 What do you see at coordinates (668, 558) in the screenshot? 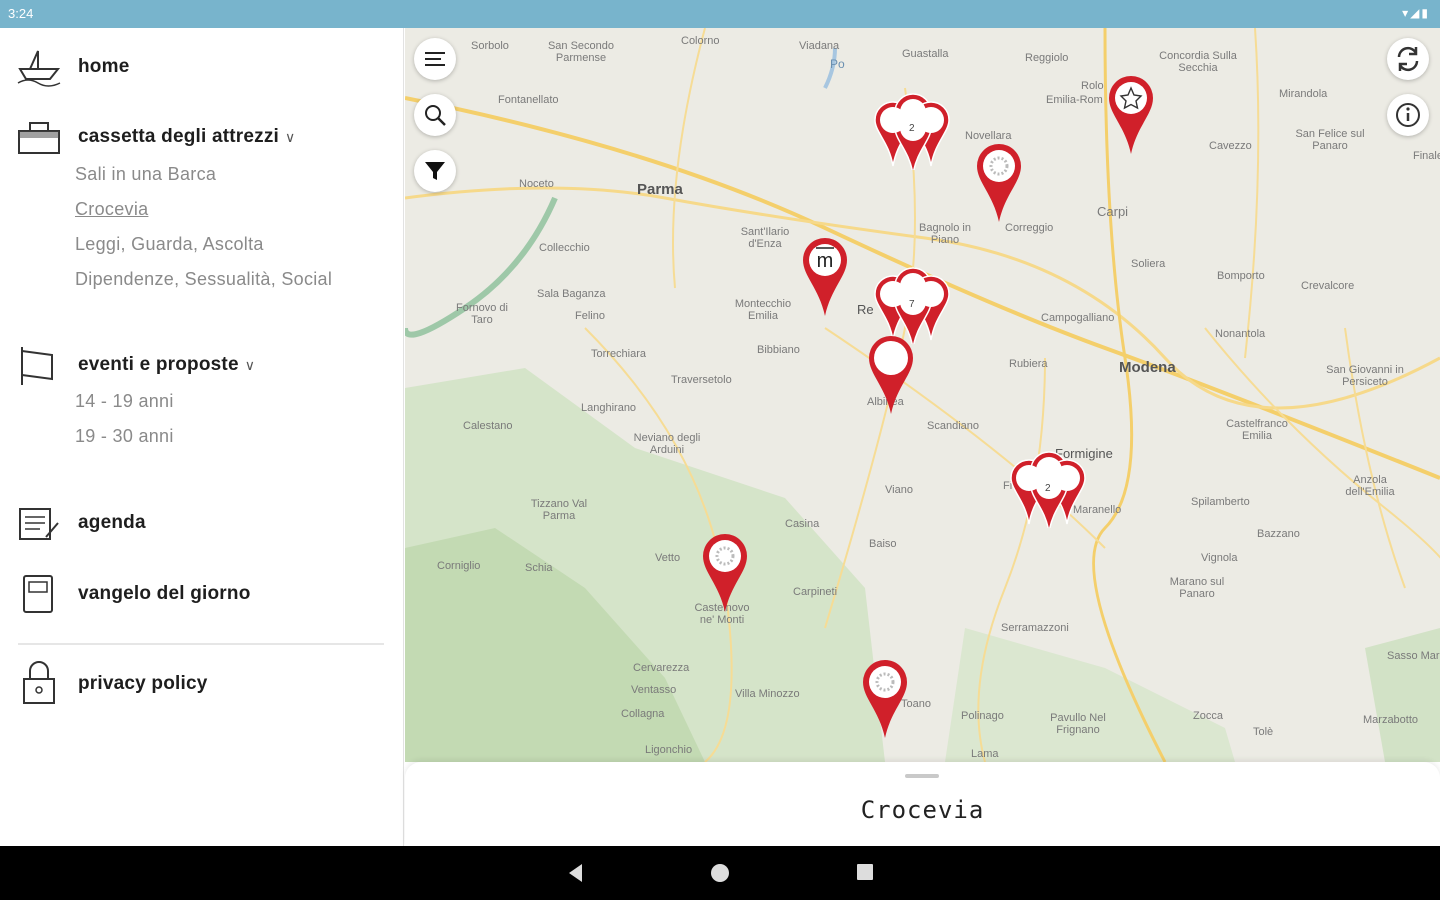
I see `place-label: Vetto` at bounding box center [668, 558].